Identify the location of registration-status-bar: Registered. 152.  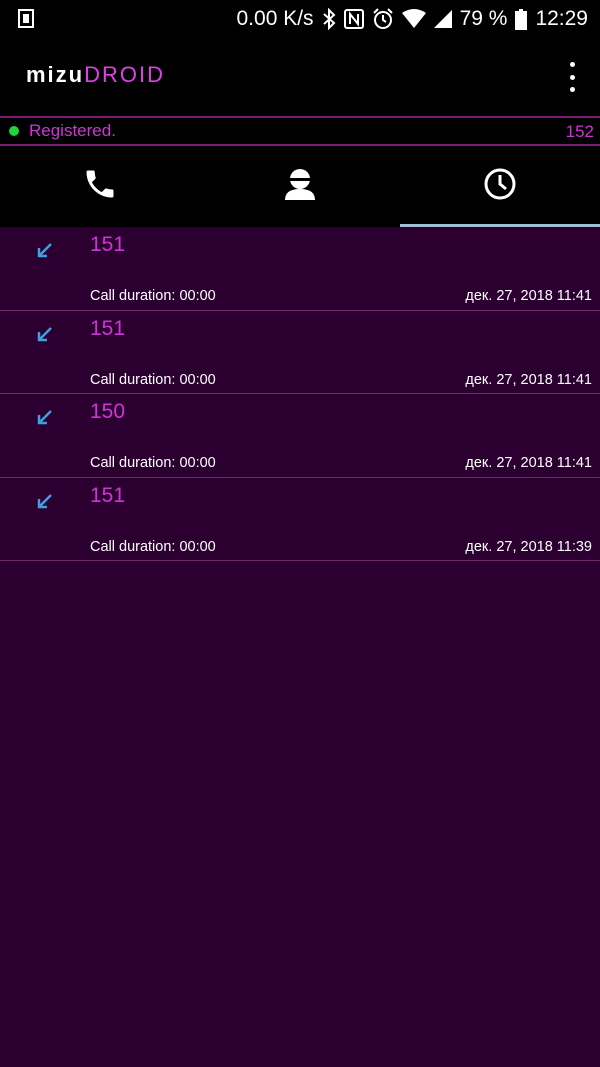
(300, 131).